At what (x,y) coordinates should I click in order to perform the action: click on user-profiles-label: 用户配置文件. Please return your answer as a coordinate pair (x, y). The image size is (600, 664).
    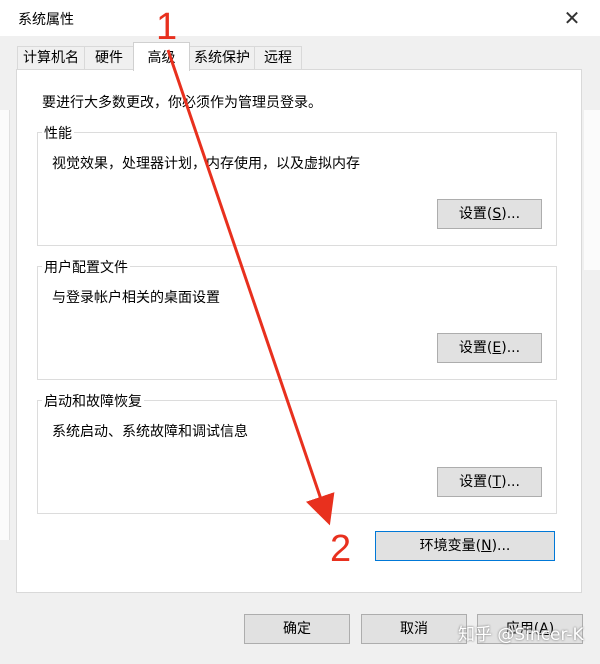
    Looking at the image, I should click on (86, 267).